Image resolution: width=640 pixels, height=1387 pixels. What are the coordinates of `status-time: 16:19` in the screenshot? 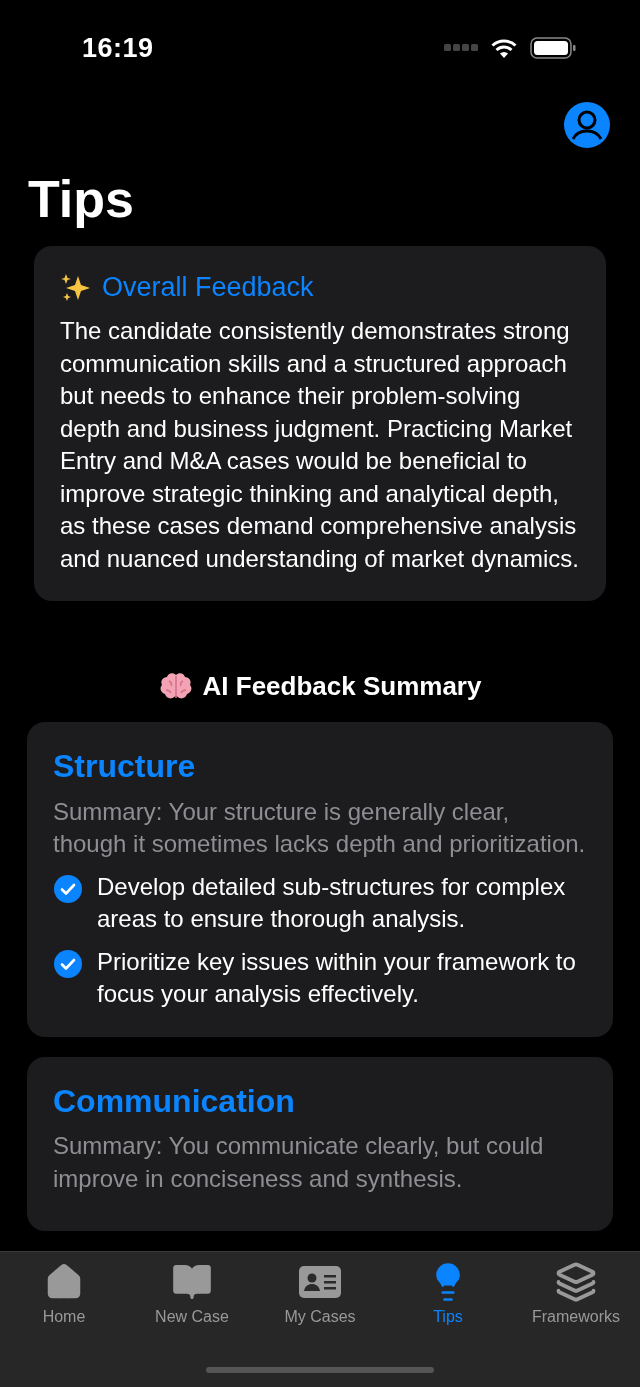 It's located at (118, 48).